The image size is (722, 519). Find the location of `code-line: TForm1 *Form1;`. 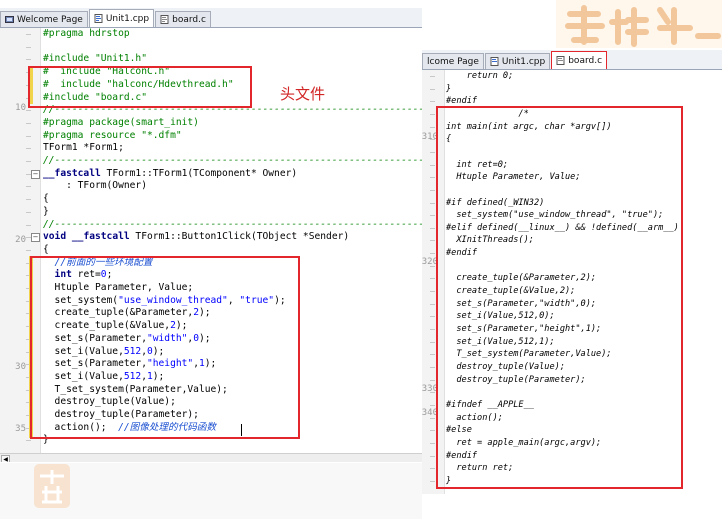

code-line: TForm1 *Form1; is located at coordinates (83, 148).